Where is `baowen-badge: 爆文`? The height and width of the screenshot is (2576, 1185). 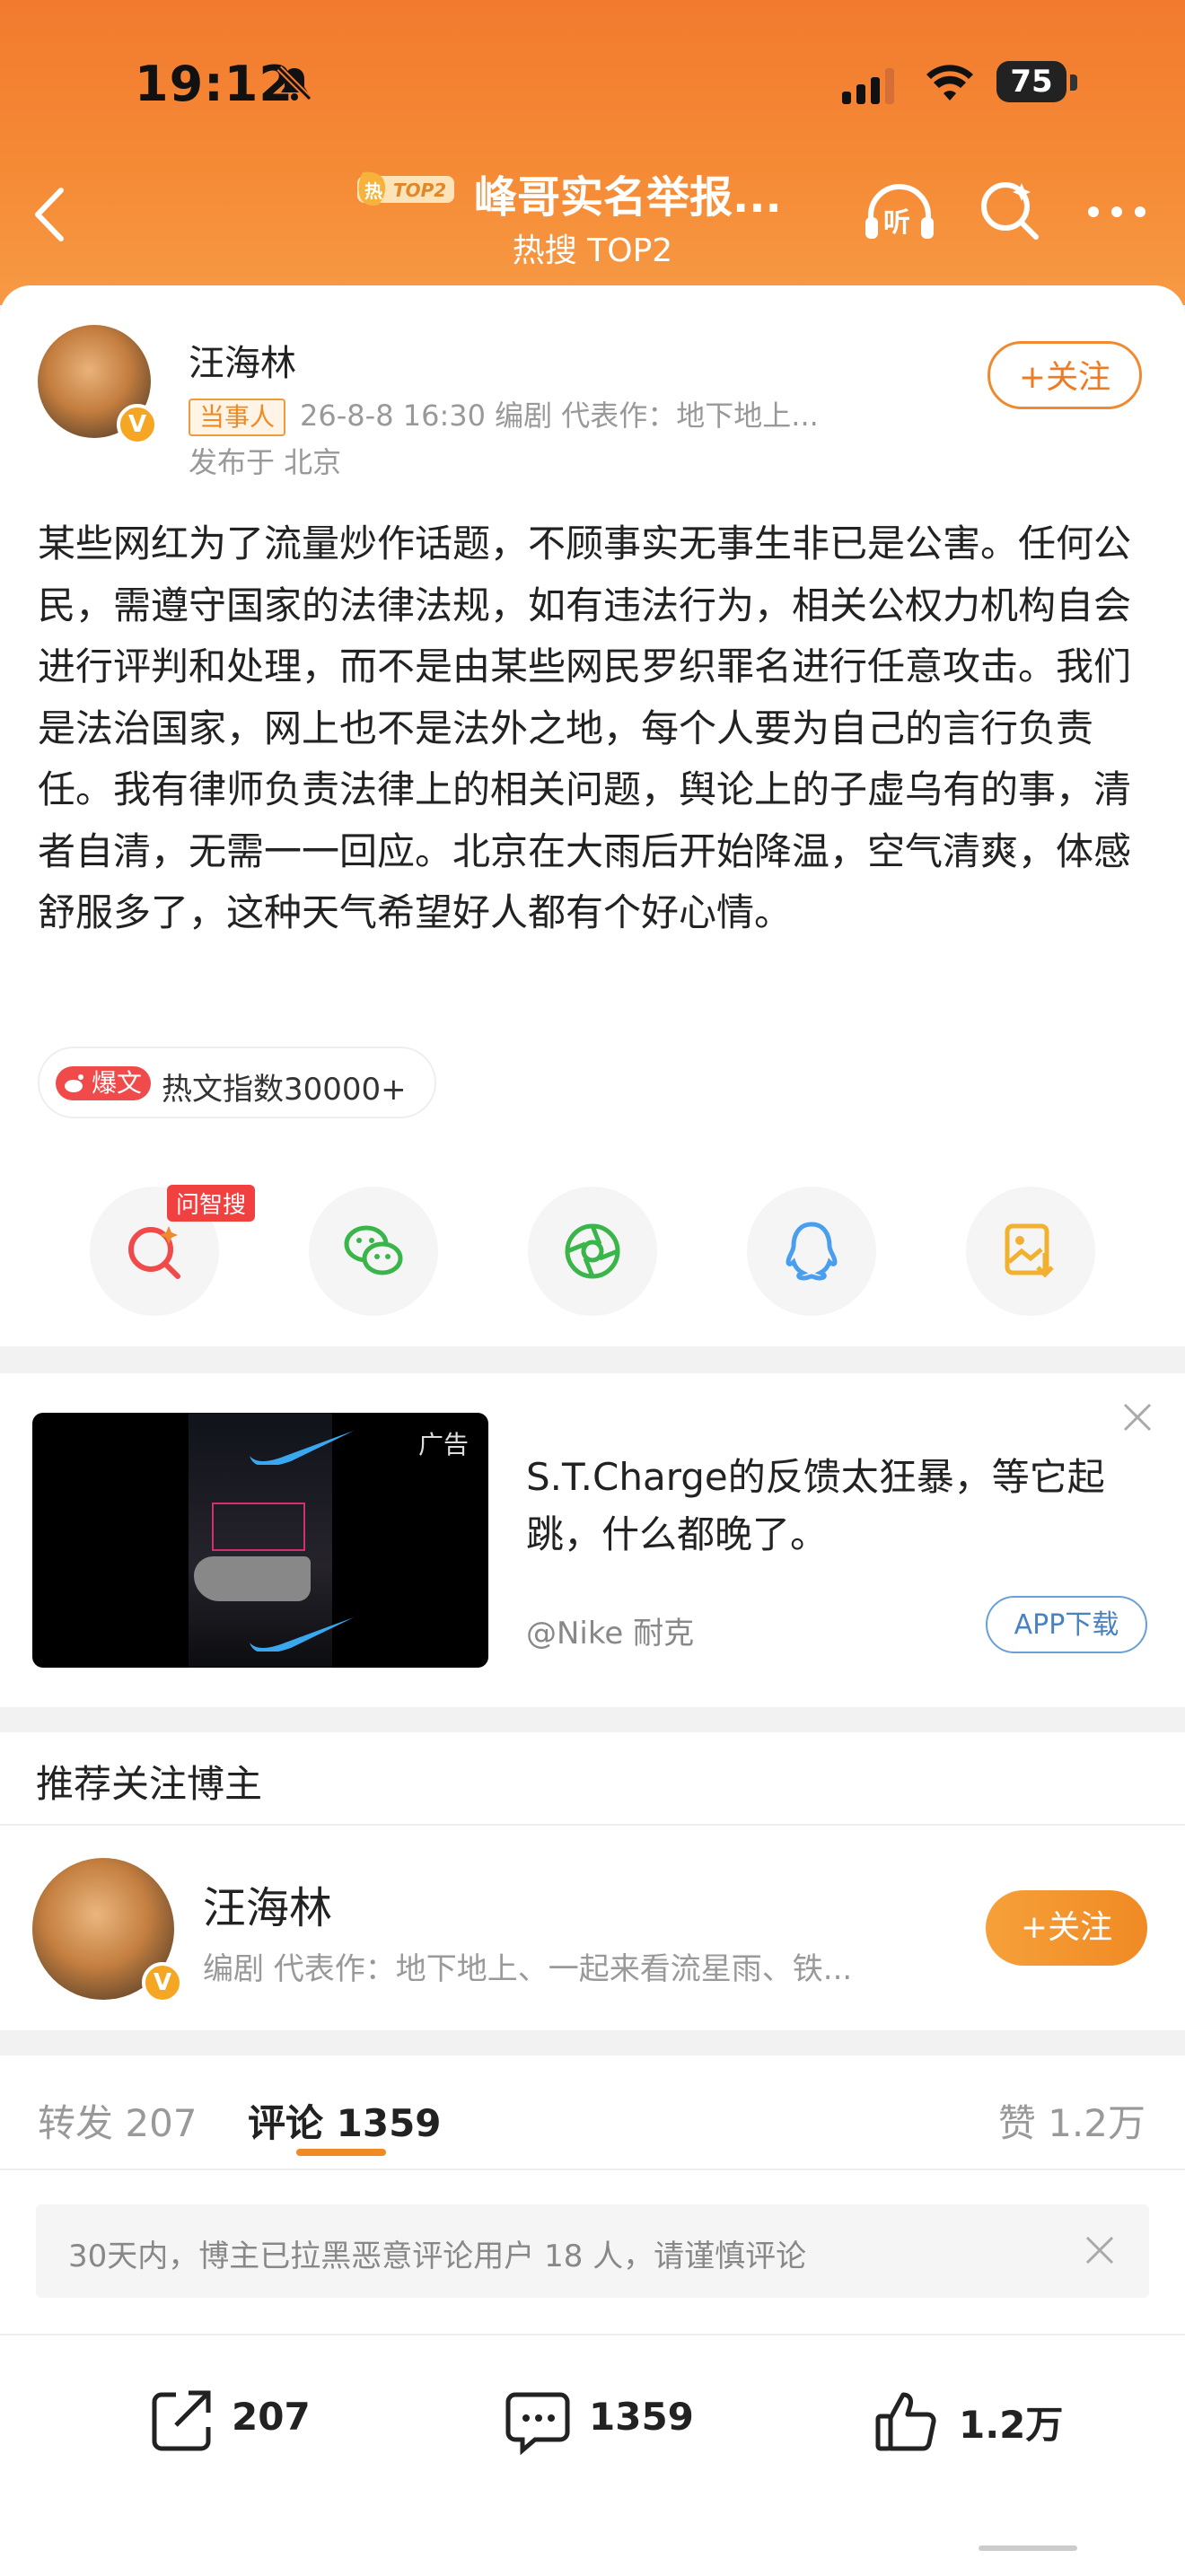 baowen-badge: 爆文 is located at coordinates (103, 1083).